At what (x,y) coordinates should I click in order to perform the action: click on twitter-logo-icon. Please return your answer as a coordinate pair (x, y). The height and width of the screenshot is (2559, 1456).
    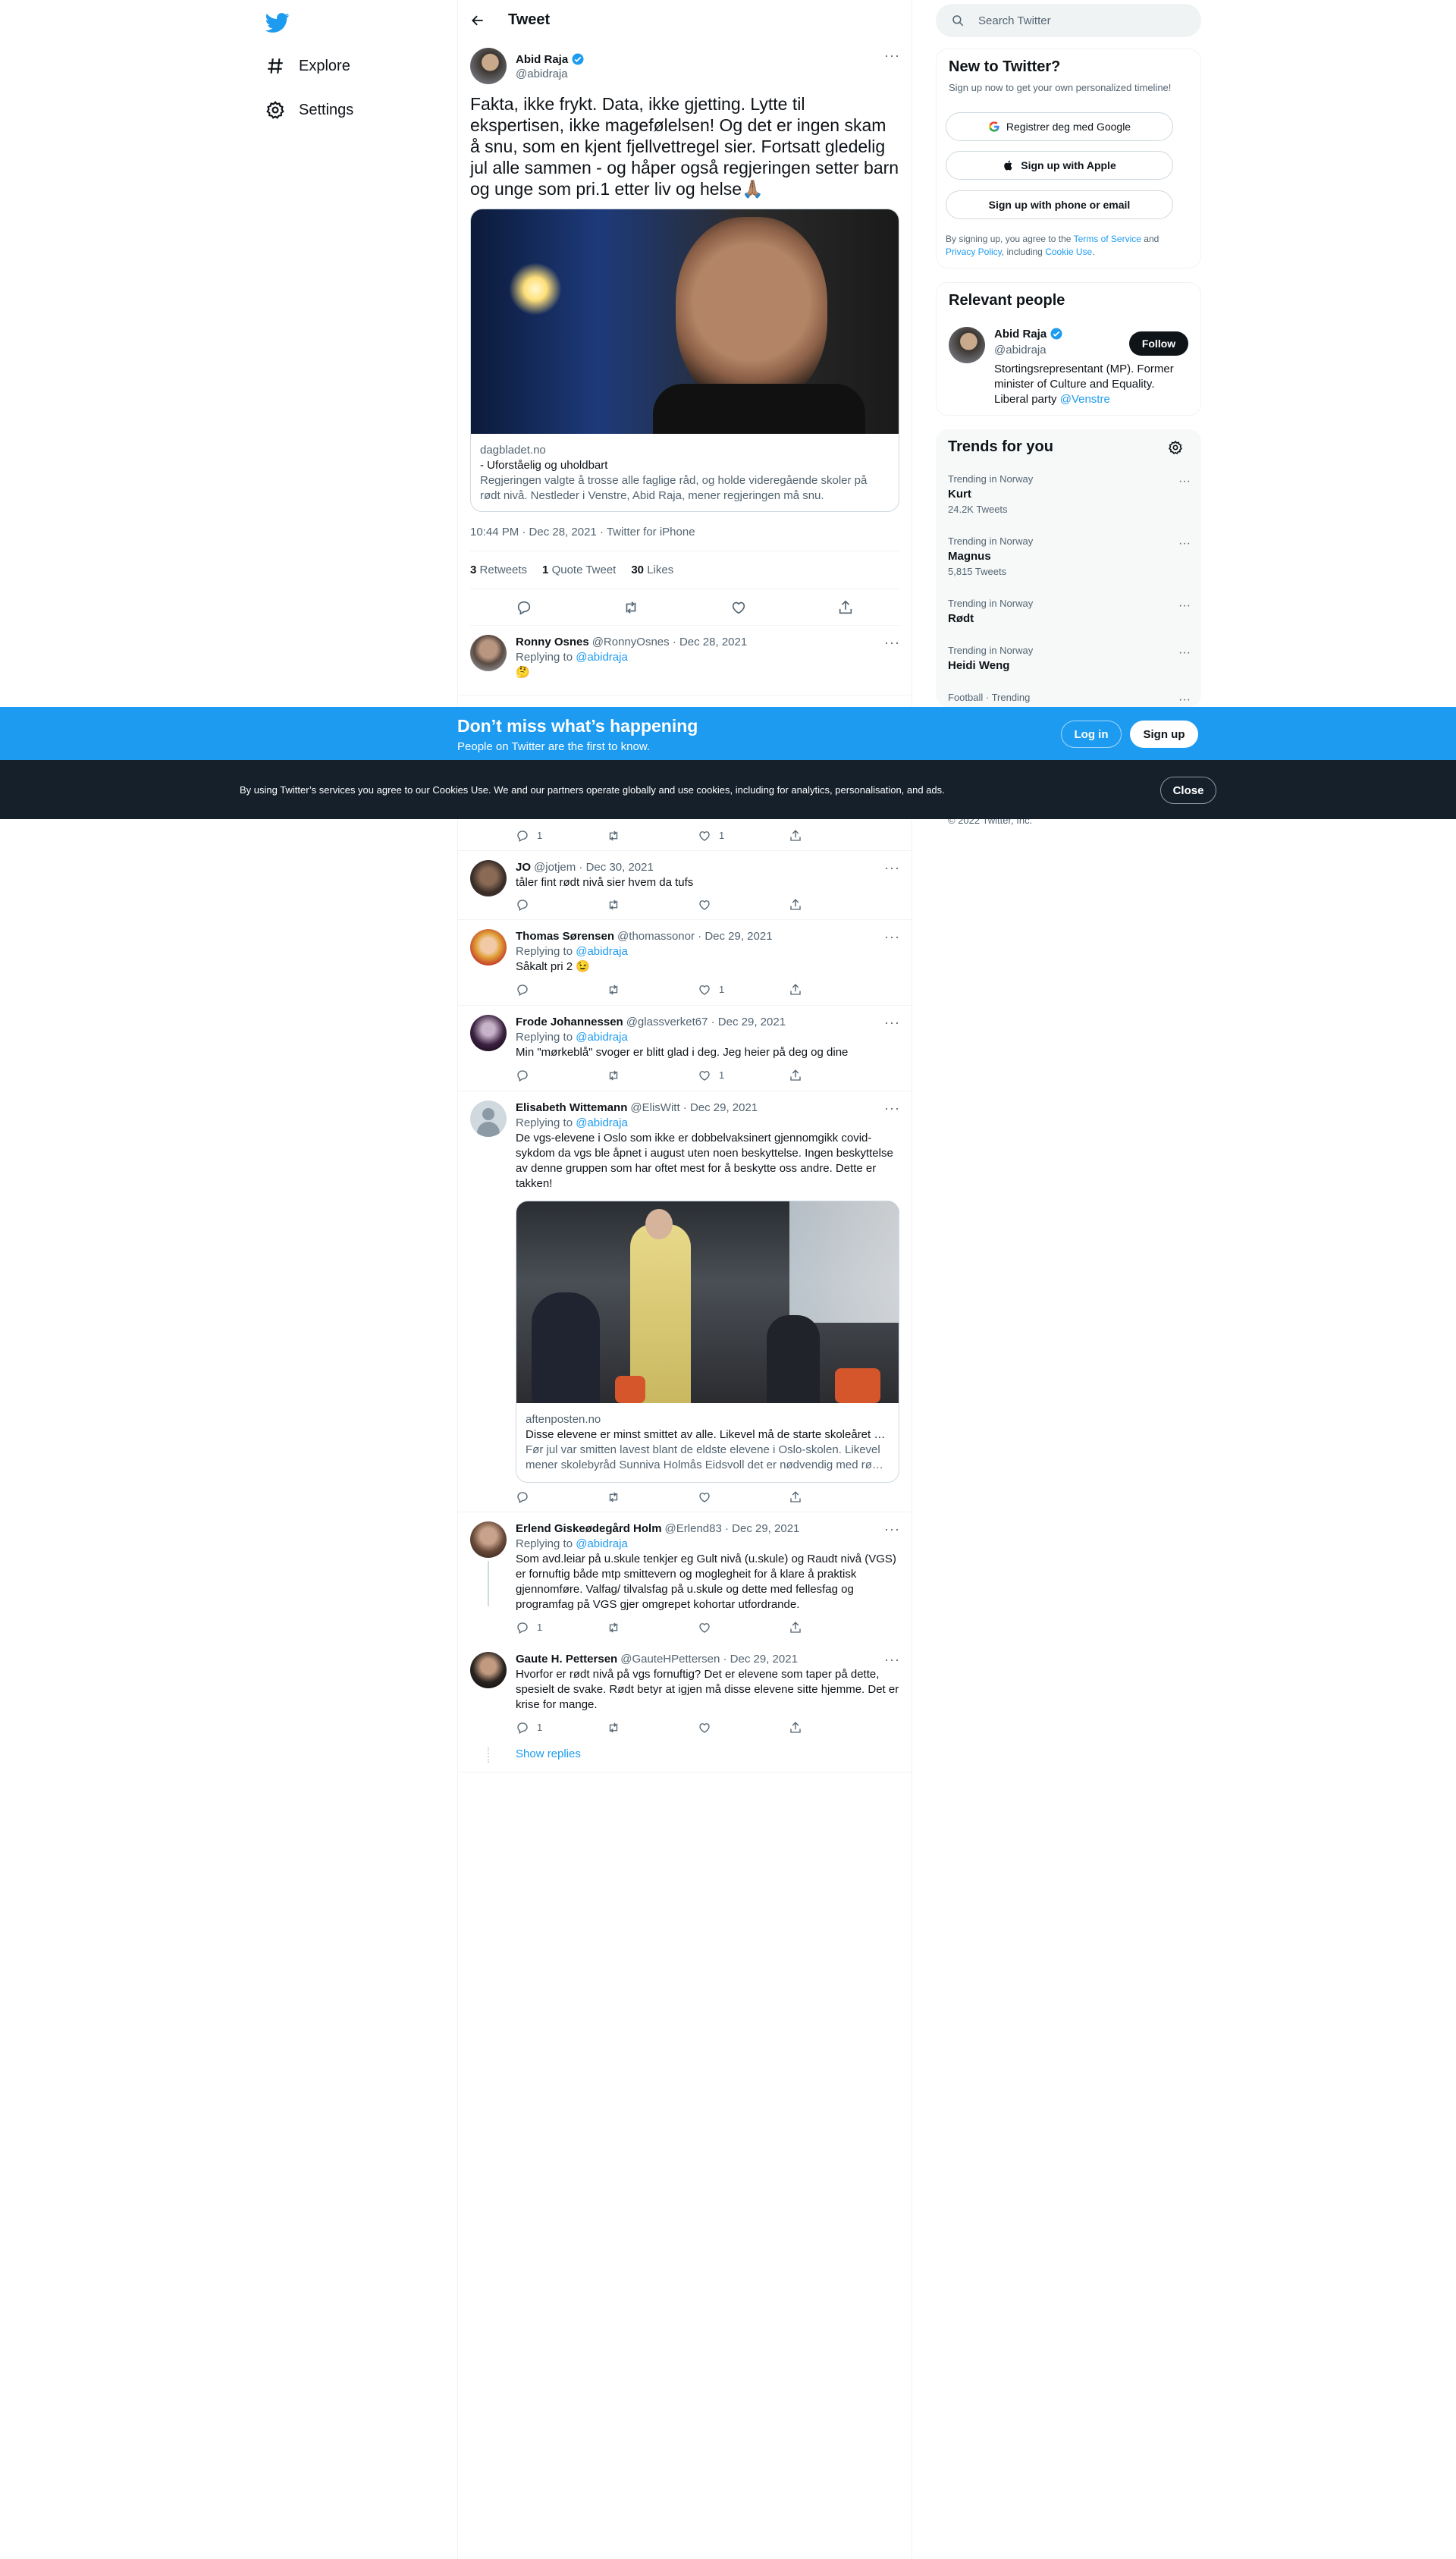
    Looking at the image, I should click on (277, 23).